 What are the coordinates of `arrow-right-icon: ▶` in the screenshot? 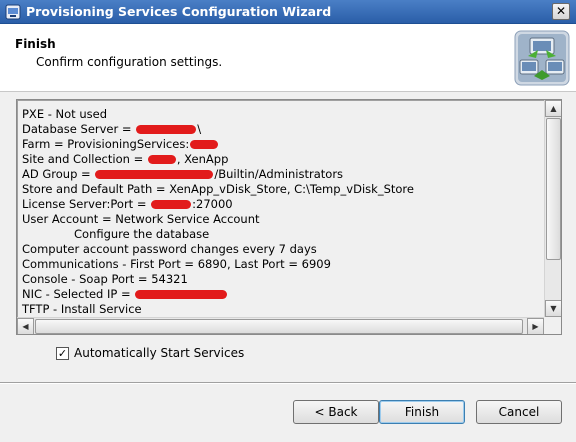 It's located at (535, 326).